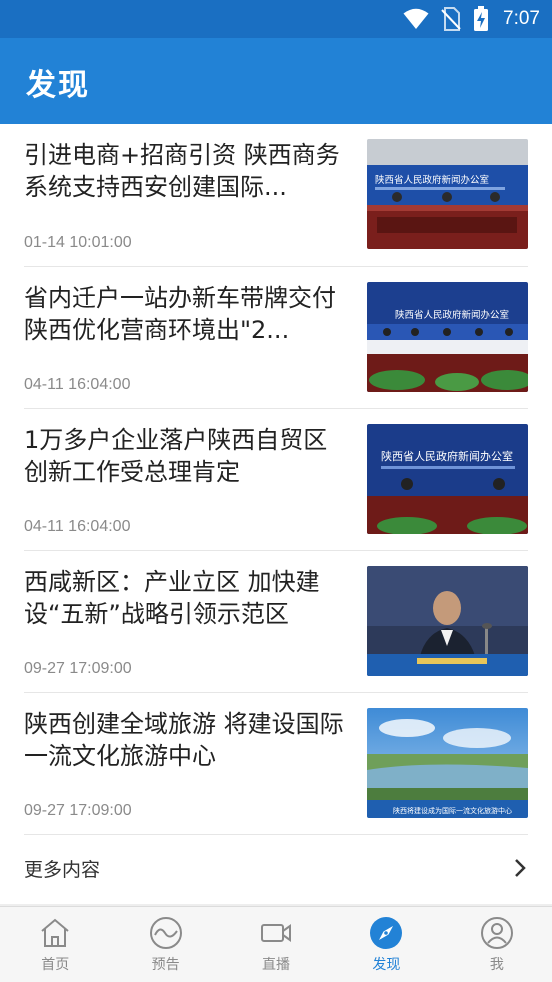 This screenshot has height=982, width=552. What do you see at coordinates (496, 965) in the screenshot?
I see `nav-label: 我` at bounding box center [496, 965].